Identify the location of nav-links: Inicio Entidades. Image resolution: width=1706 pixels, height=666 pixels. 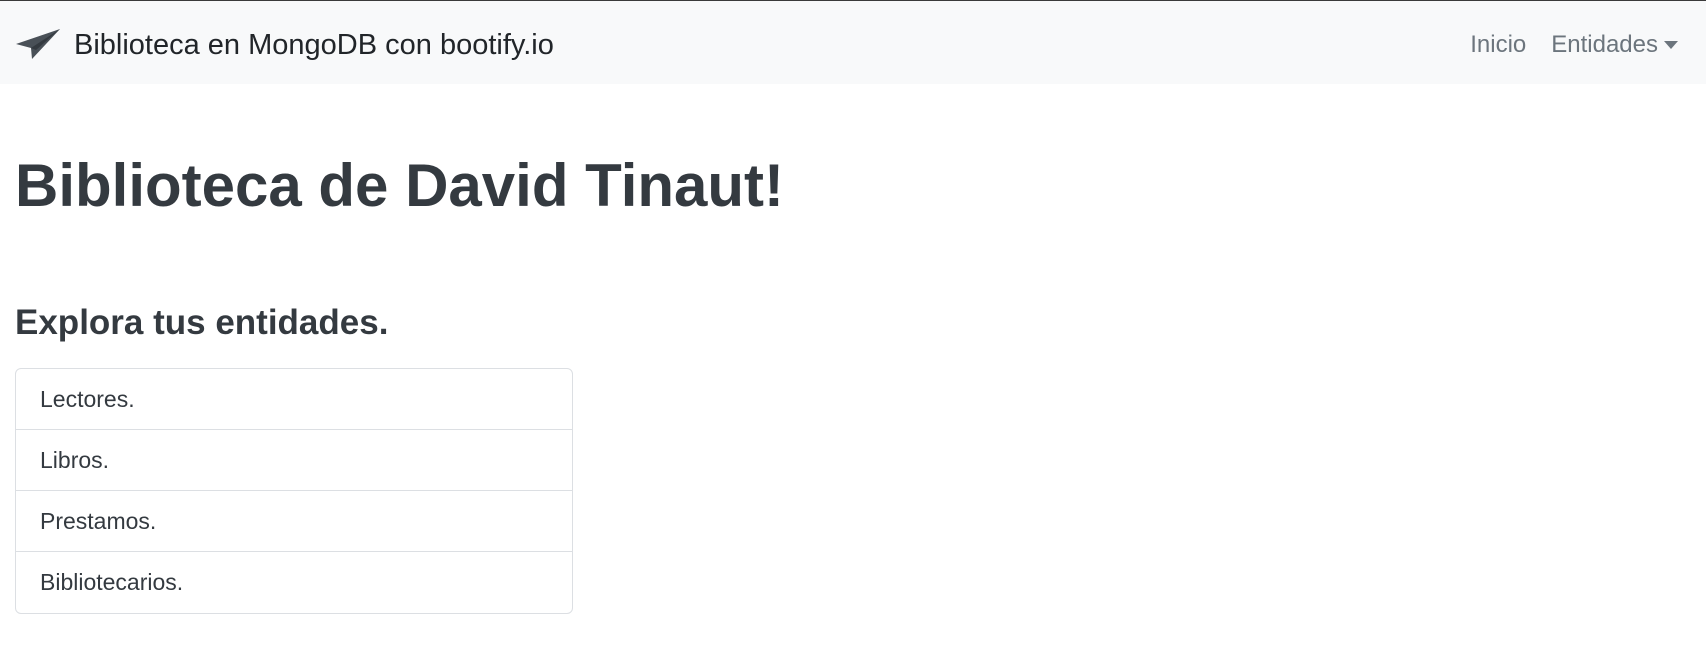
(1561, 45).